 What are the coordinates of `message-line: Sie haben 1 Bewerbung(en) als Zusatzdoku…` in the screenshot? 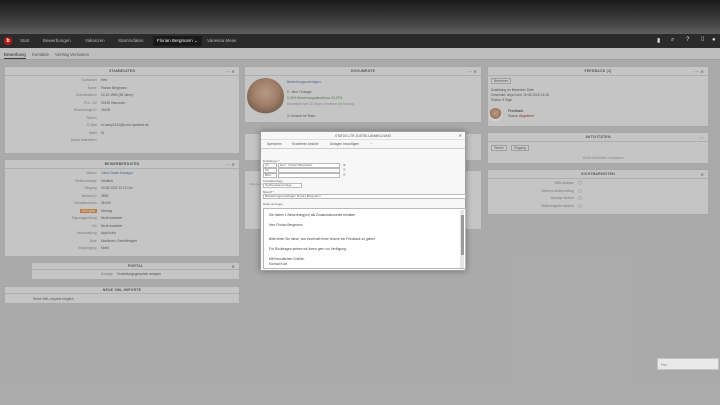 It's located at (312, 215).